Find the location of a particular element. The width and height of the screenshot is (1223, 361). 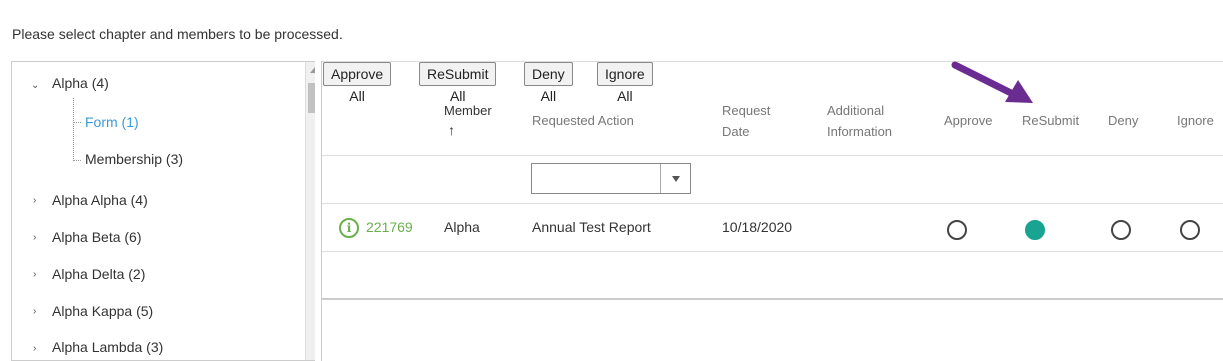

header-deny: Deny is located at coordinates (1123, 120).